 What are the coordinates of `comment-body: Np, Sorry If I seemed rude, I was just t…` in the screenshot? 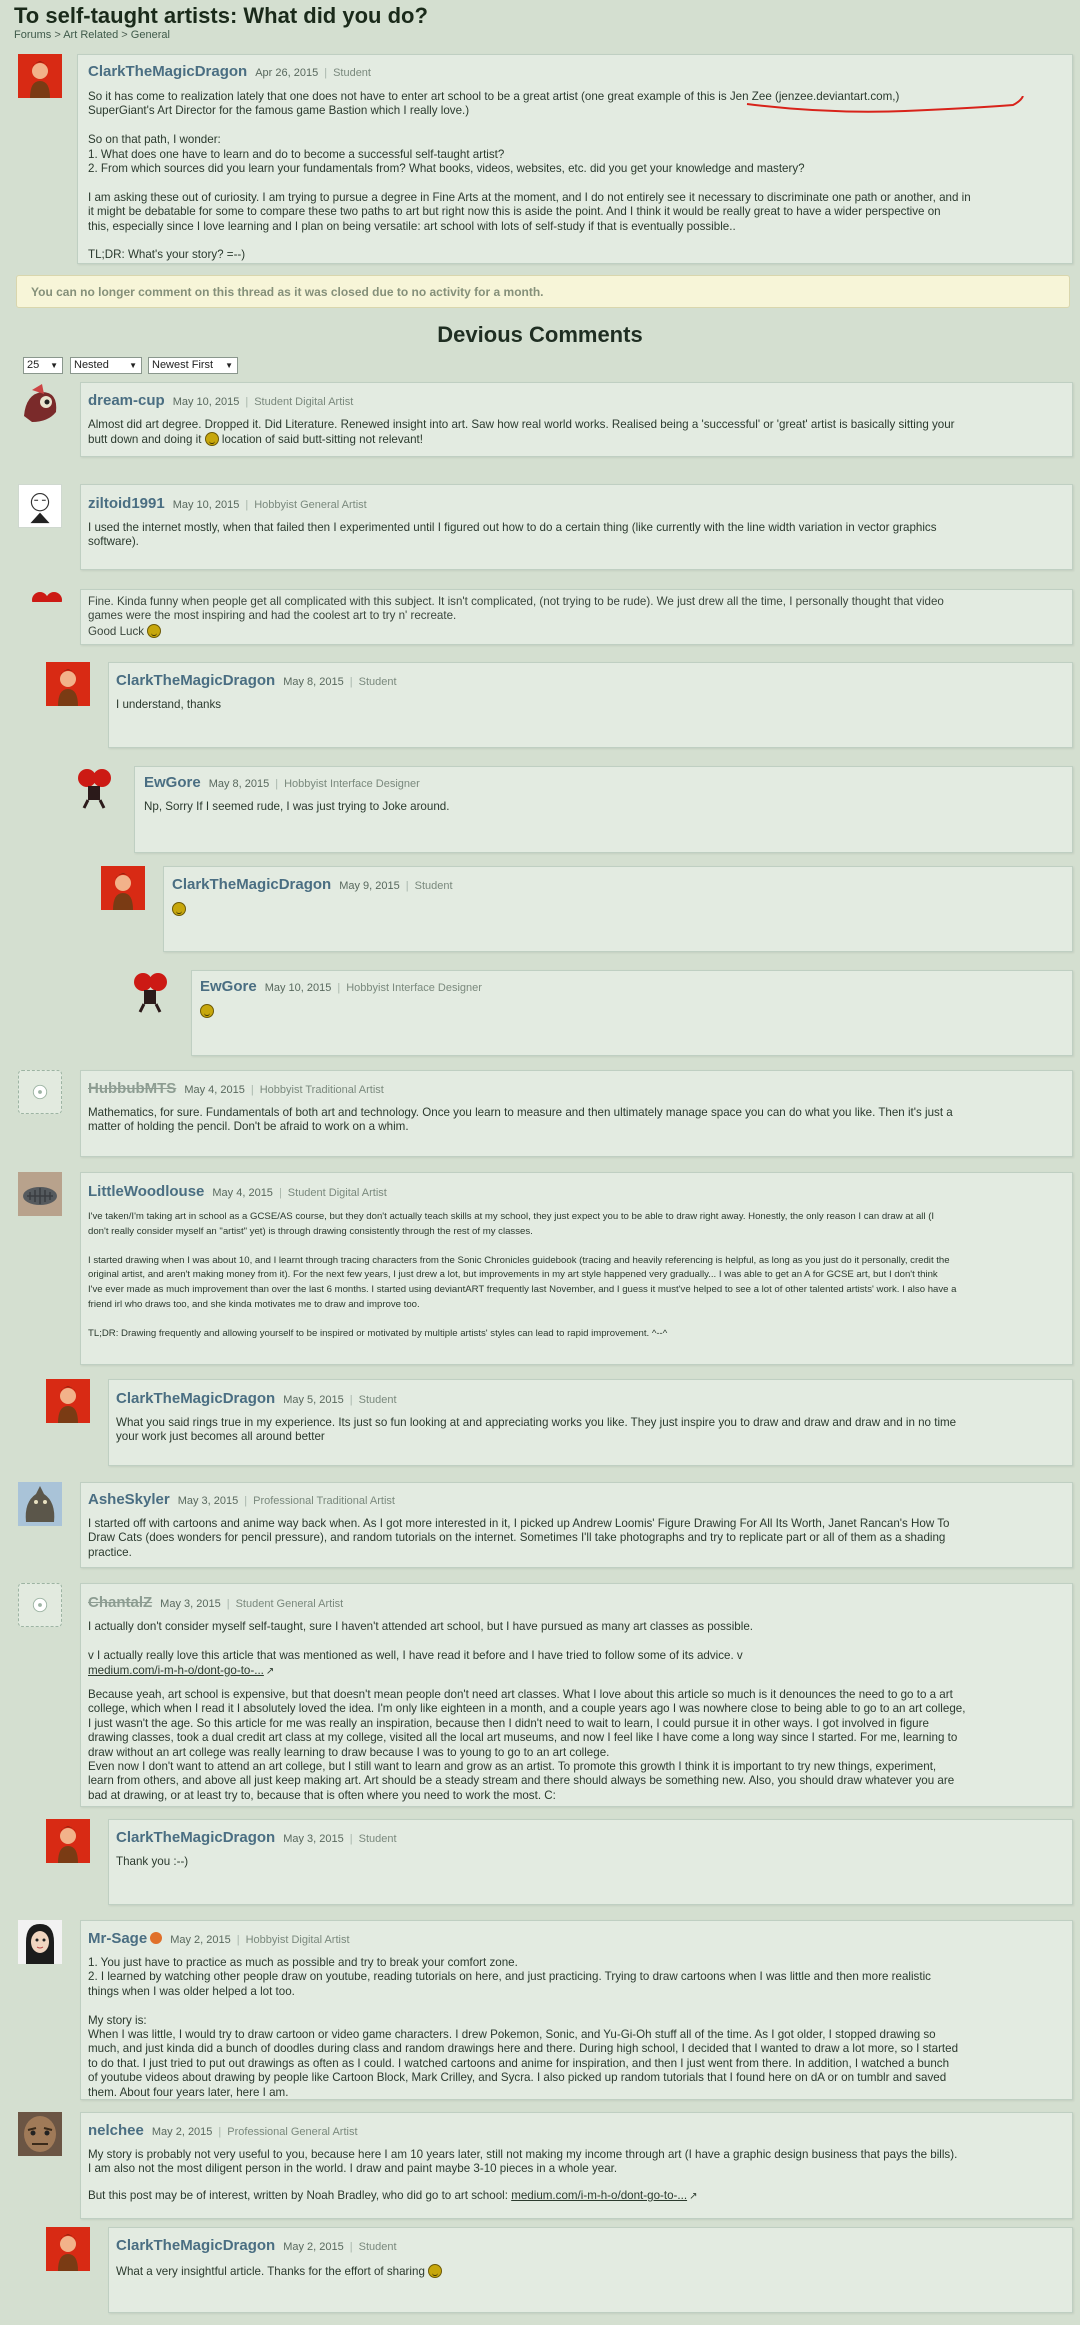 It's located at (297, 806).